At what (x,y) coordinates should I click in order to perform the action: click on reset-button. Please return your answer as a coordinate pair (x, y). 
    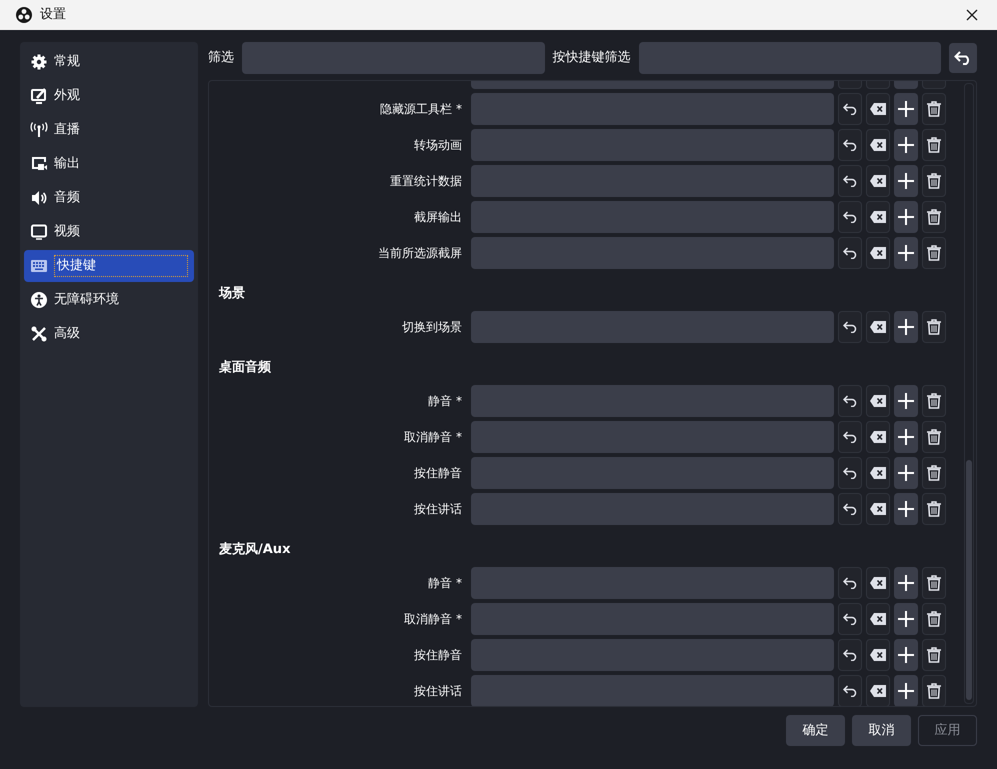
    Looking at the image, I should click on (963, 58).